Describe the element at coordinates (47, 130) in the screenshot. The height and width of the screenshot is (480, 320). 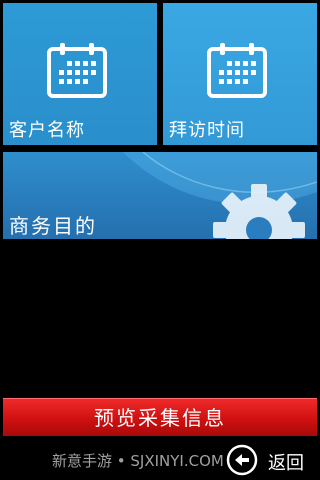
I see `customer-name-label: 客户名称` at that location.